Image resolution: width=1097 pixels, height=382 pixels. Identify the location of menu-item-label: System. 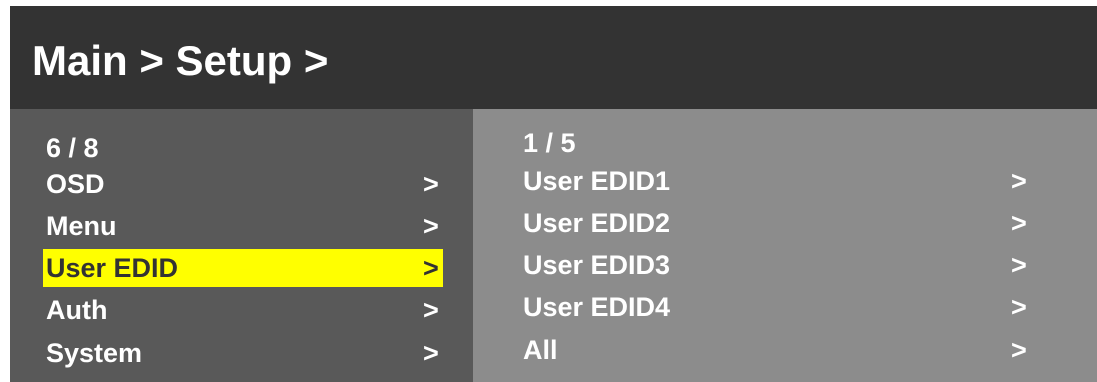
(94, 353).